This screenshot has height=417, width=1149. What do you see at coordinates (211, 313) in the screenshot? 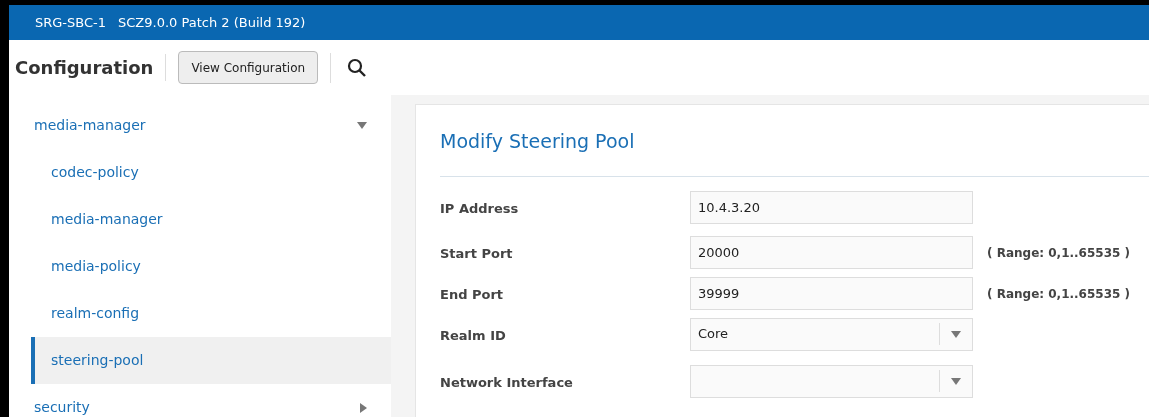
I see `tree-item: realm-config` at bounding box center [211, 313].